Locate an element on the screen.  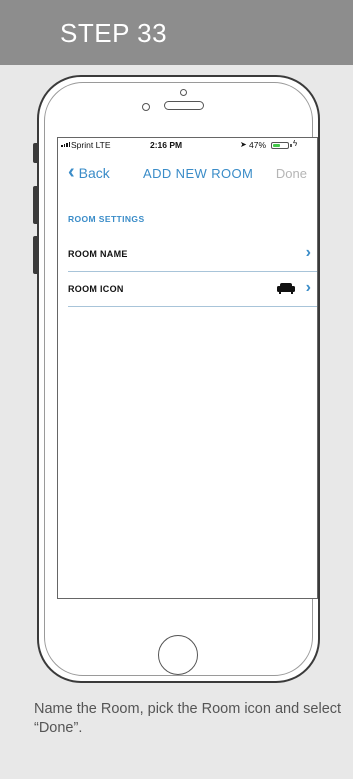
room-icon-row: ROOM ICON › is located at coordinates (192, 289).